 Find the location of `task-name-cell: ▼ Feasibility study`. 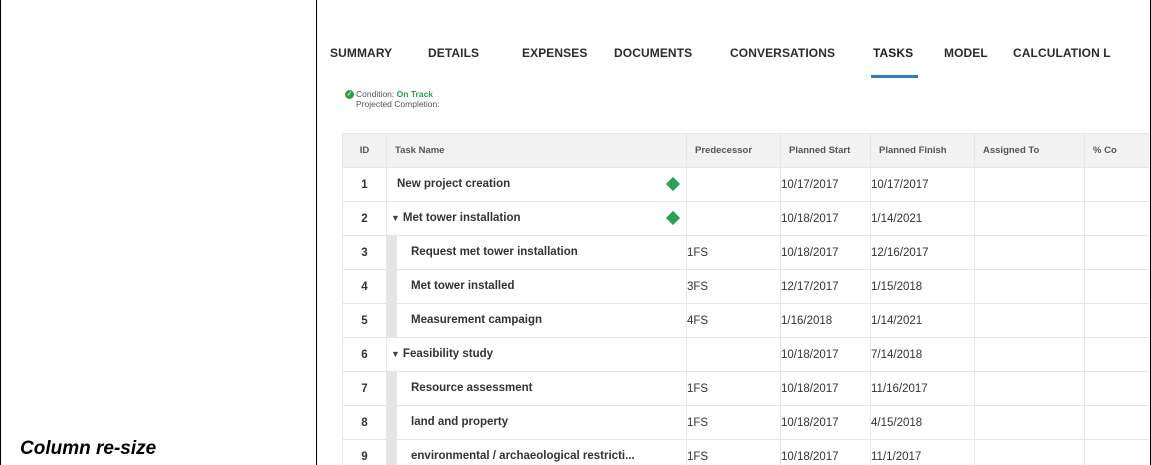

task-name-cell: ▼ Feasibility study is located at coordinates (536, 354).